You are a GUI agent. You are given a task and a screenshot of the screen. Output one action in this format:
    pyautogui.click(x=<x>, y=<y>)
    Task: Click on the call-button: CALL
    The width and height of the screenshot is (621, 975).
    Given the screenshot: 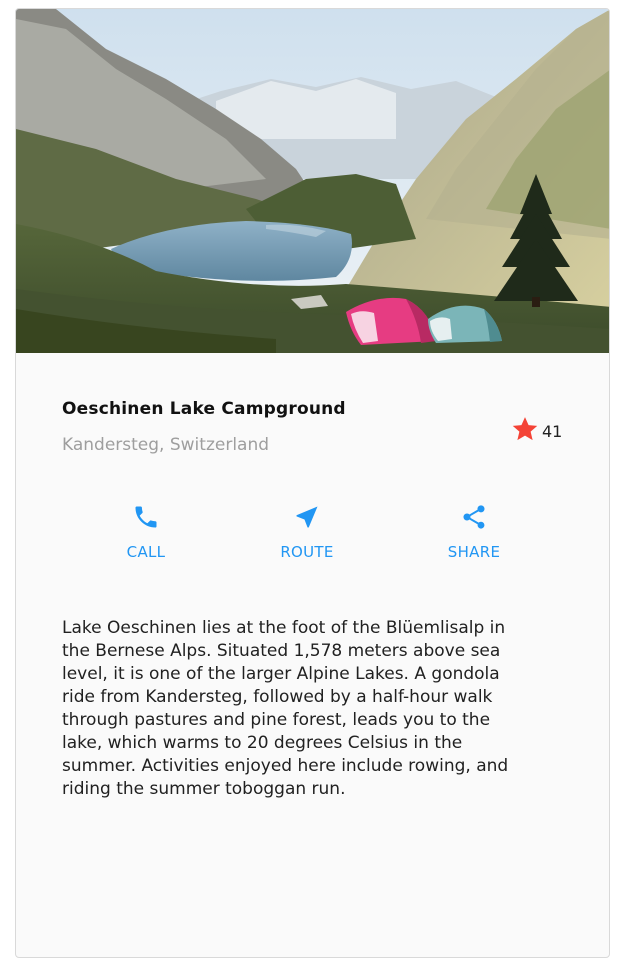 What is the action you would take?
    pyautogui.click(x=146, y=536)
    